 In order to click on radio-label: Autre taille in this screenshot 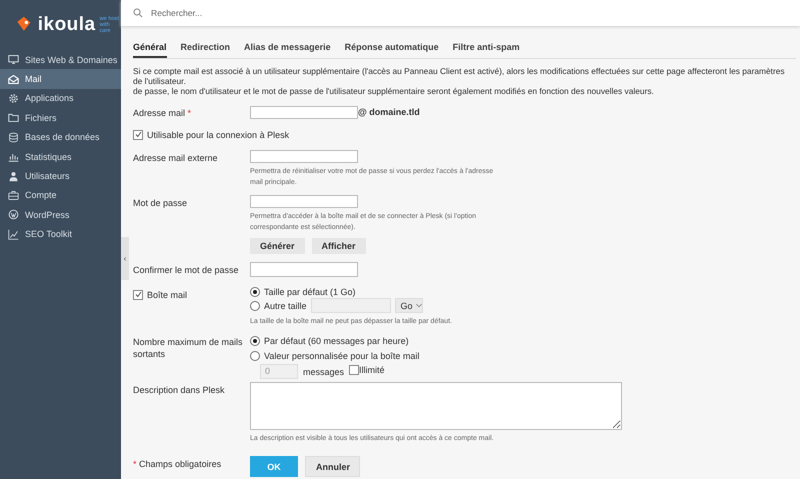, I will do `click(285, 305)`.